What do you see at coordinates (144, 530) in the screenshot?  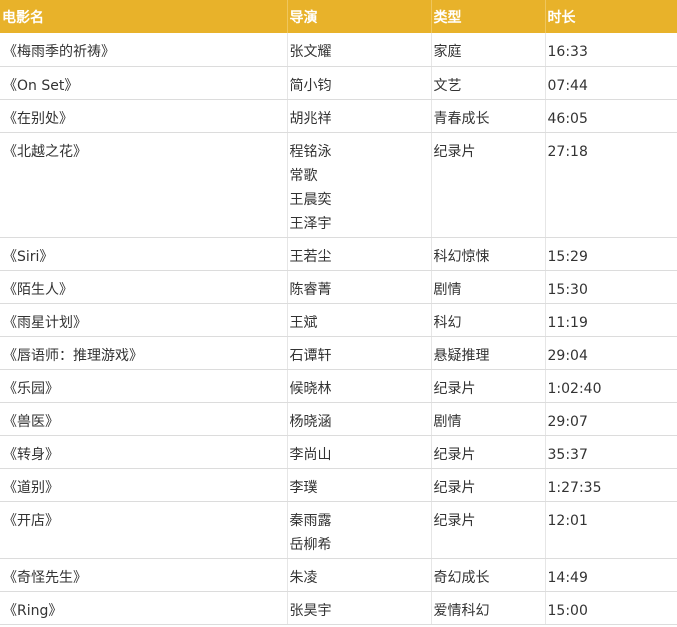 I see `cell-title: 《开店》` at bounding box center [144, 530].